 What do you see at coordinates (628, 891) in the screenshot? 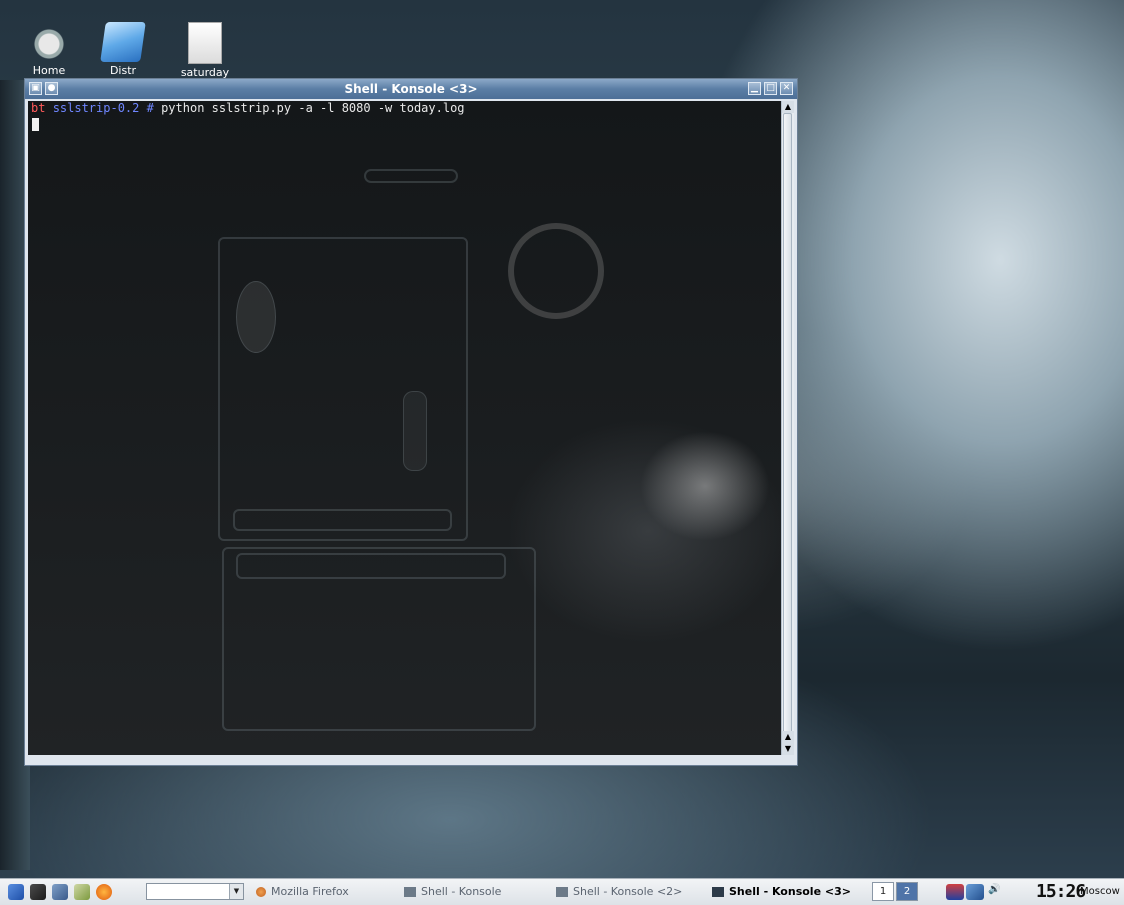
I see `task-label: Shell - Konsole <2>` at bounding box center [628, 891].